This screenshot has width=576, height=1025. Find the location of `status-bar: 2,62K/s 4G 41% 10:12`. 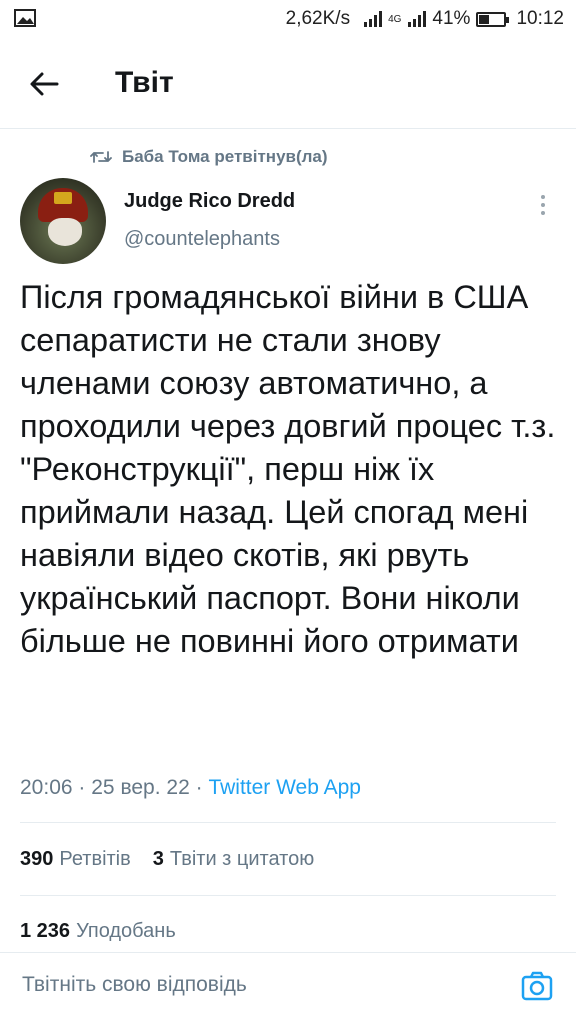

status-bar: 2,62K/s 4G 41% 10:12 is located at coordinates (288, 19).